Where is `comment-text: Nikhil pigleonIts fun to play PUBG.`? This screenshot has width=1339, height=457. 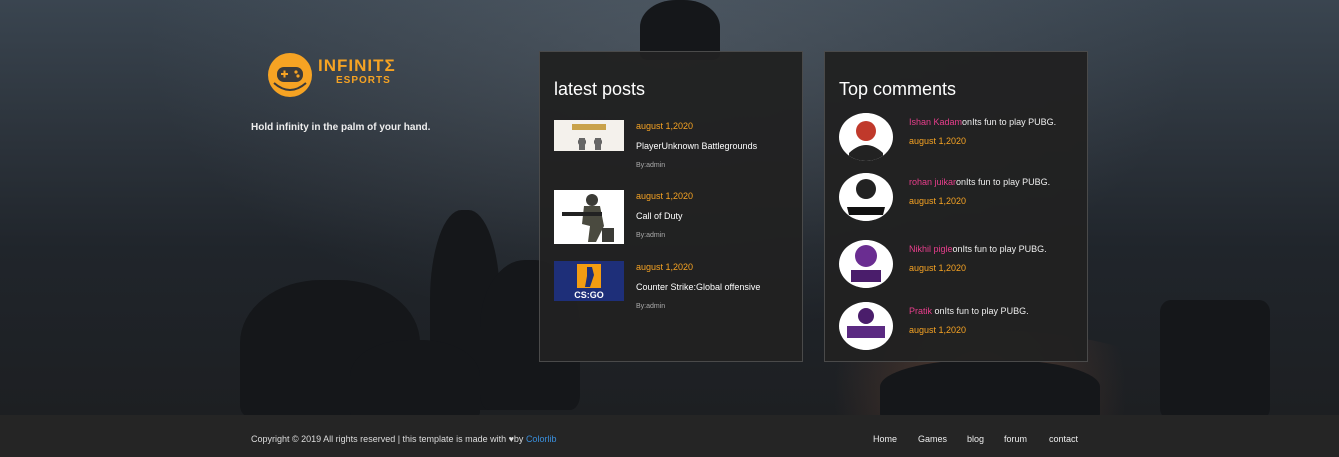 comment-text: Nikhil pigleonIts fun to play PUBG. is located at coordinates (978, 249).